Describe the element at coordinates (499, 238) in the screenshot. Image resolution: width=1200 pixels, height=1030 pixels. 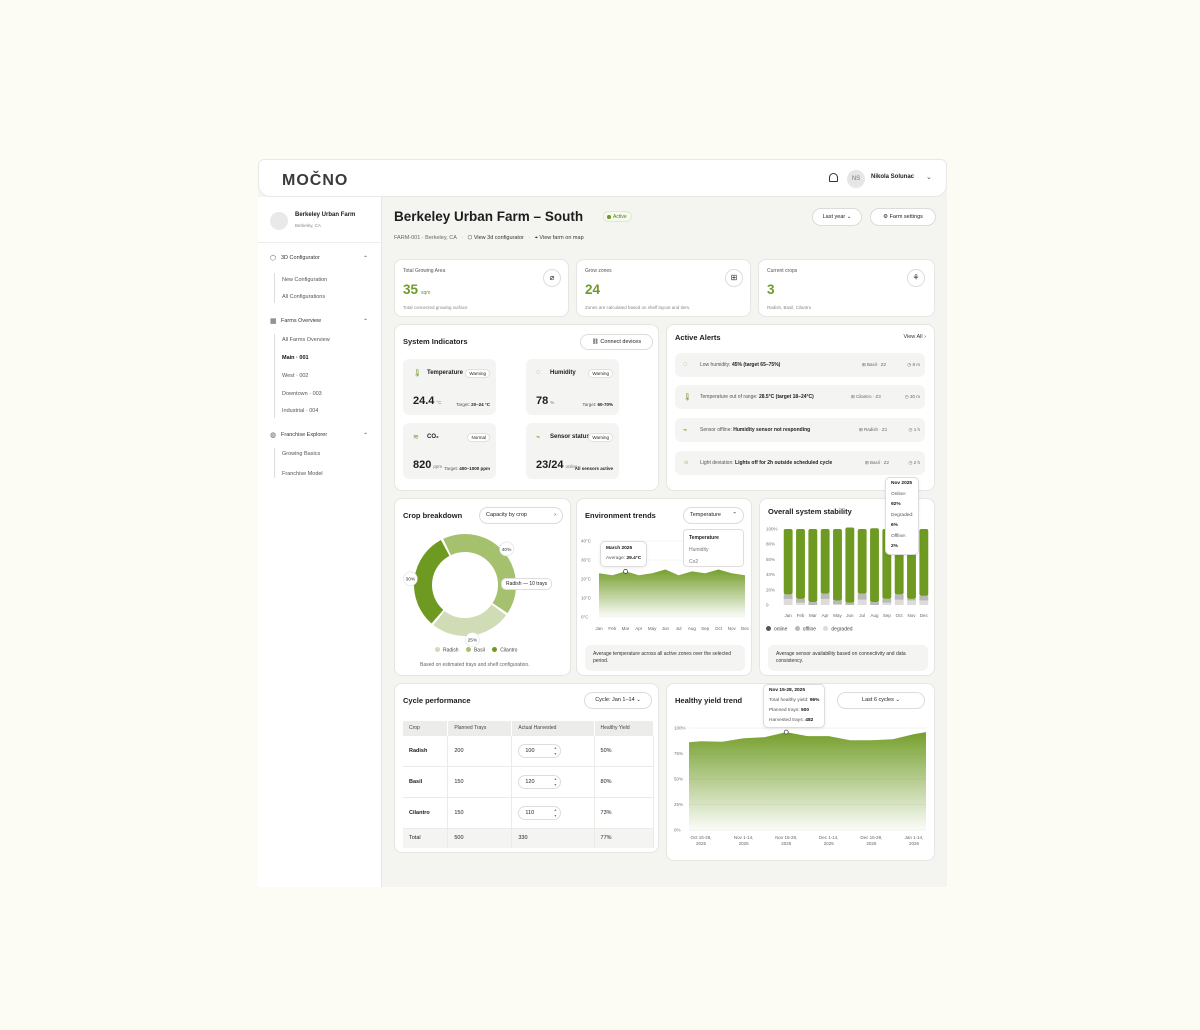
I see `view-configurator-link: View 3d configurator` at that location.